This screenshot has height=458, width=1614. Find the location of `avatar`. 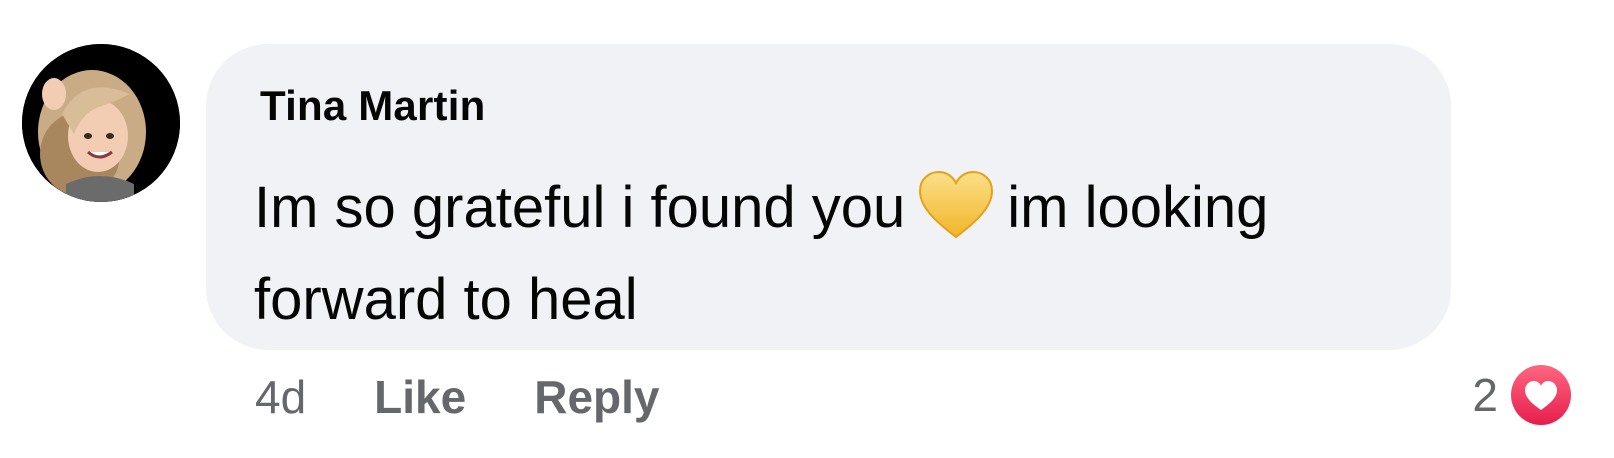

avatar is located at coordinates (101, 123).